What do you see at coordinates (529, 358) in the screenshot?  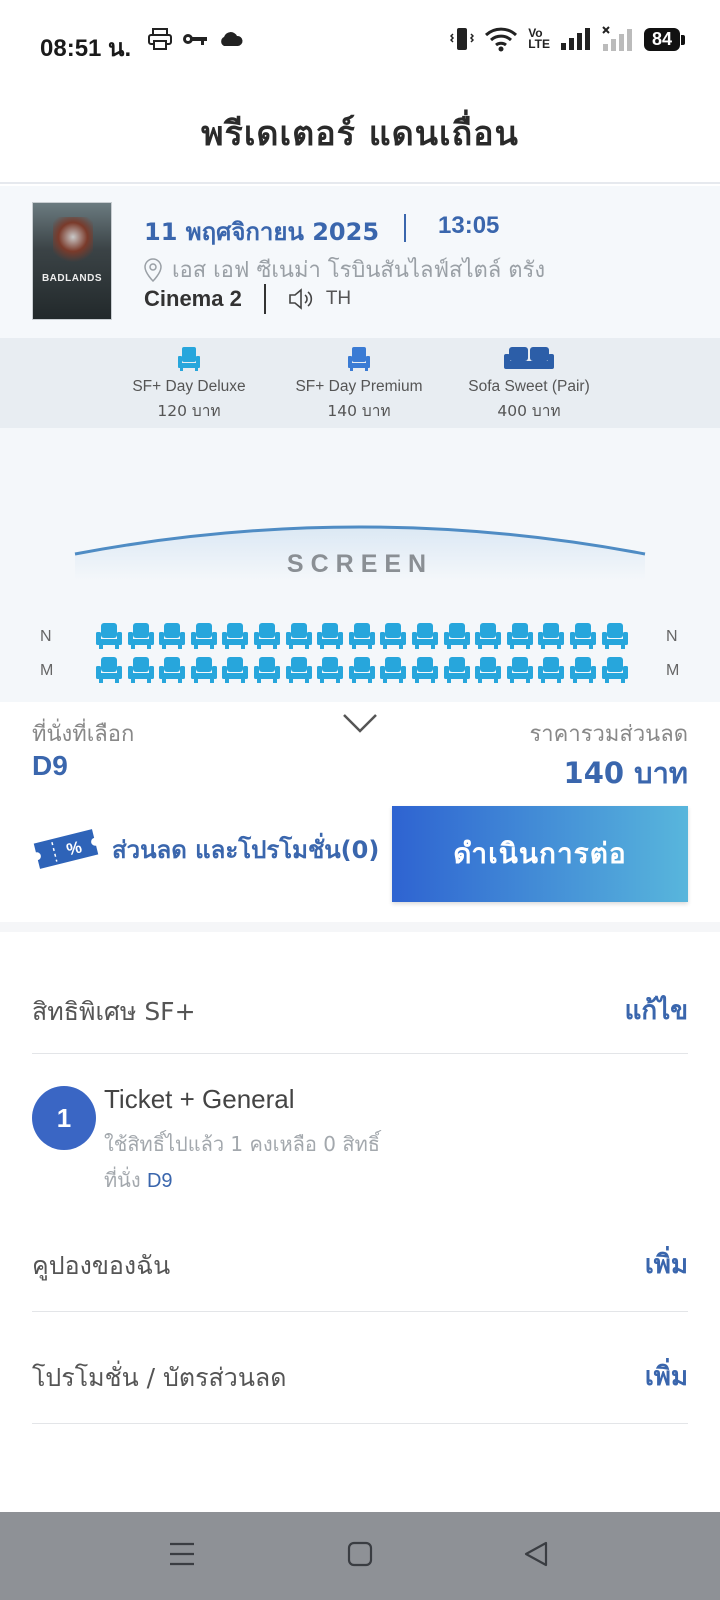 I see `sofa-icon` at bounding box center [529, 358].